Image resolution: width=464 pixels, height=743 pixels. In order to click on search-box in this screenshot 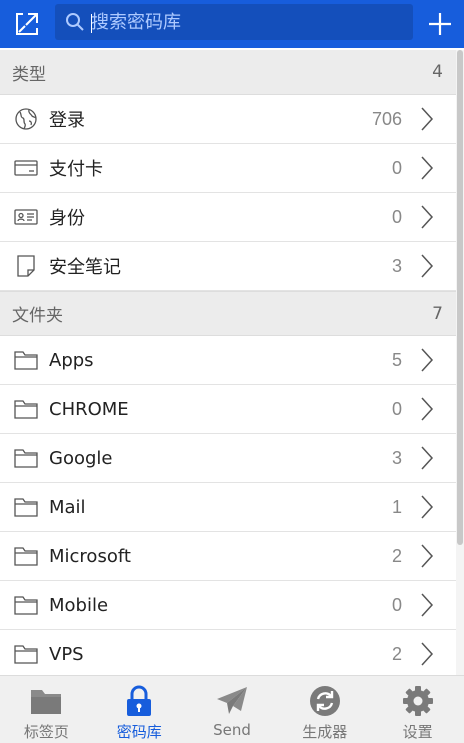, I will do `click(234, 22)`.